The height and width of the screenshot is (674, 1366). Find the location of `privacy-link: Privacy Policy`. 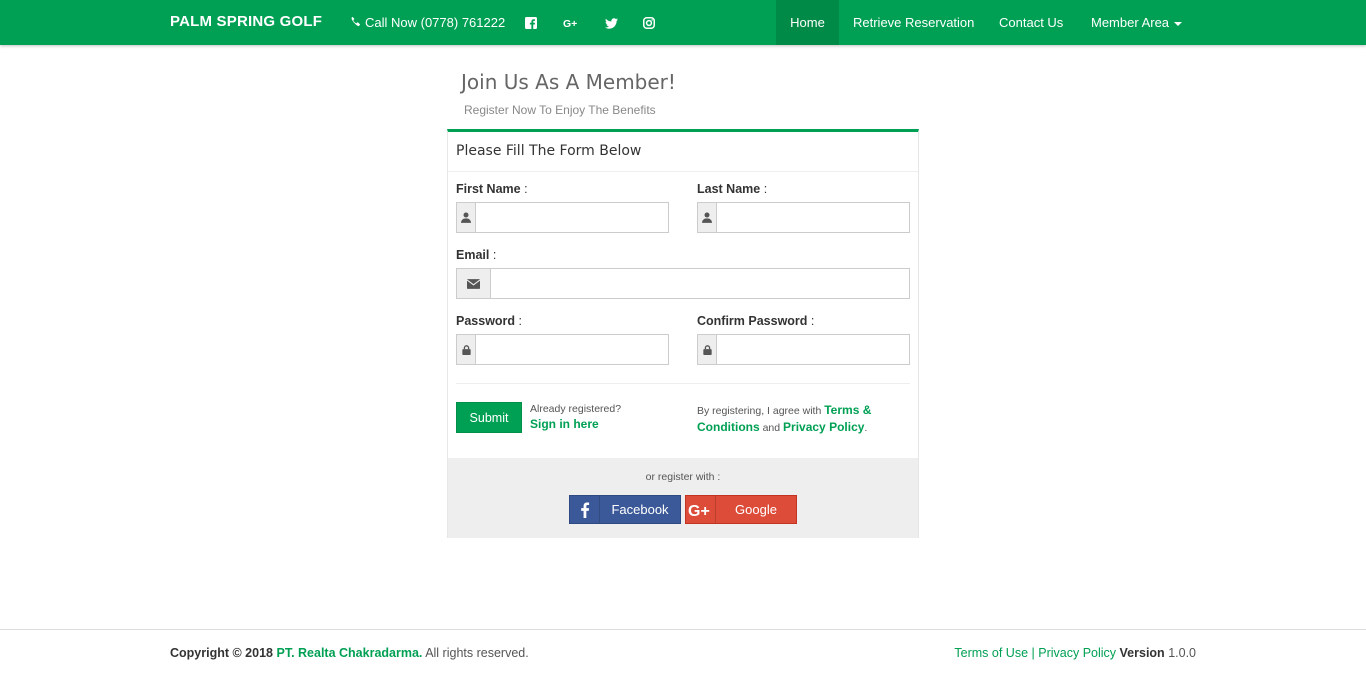

privacy-link: Privacy Policy is located at coordinates (823, 427).